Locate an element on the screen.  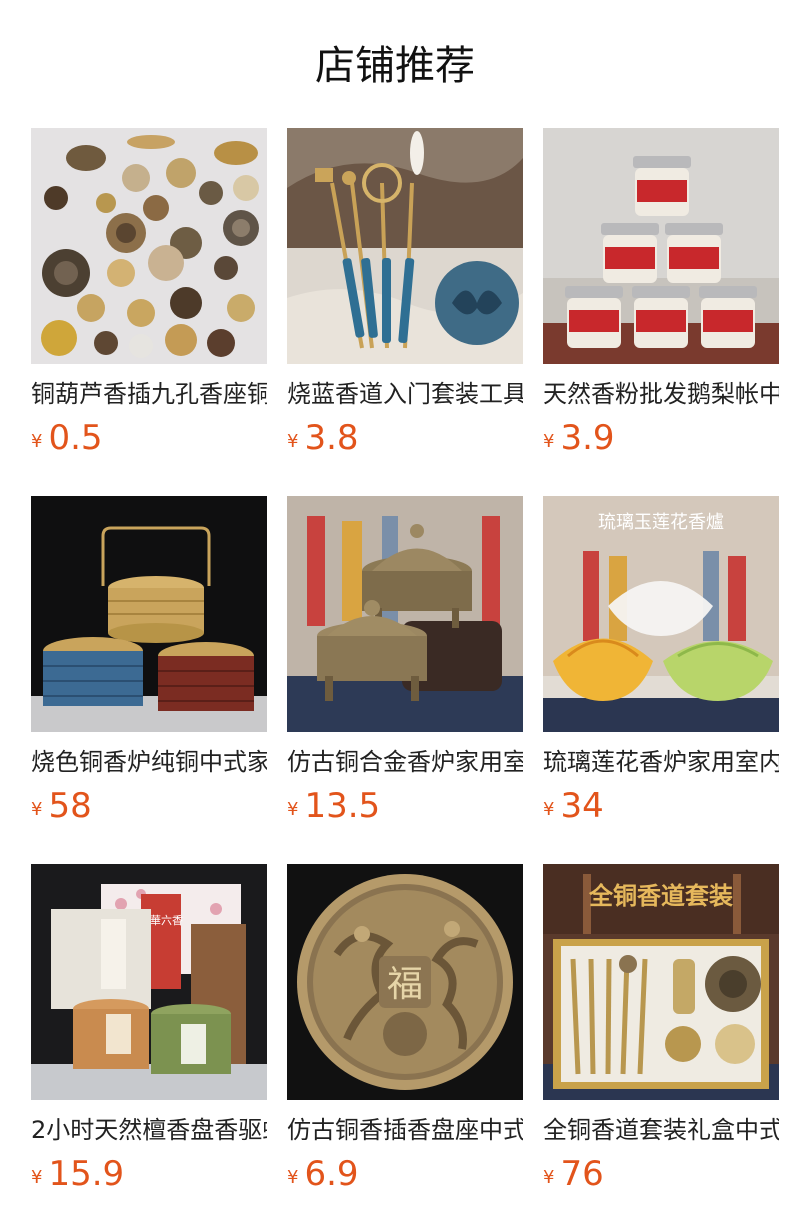
product-name: 烧蓝香道入门套装工具 is located at coordinates (405, 394).